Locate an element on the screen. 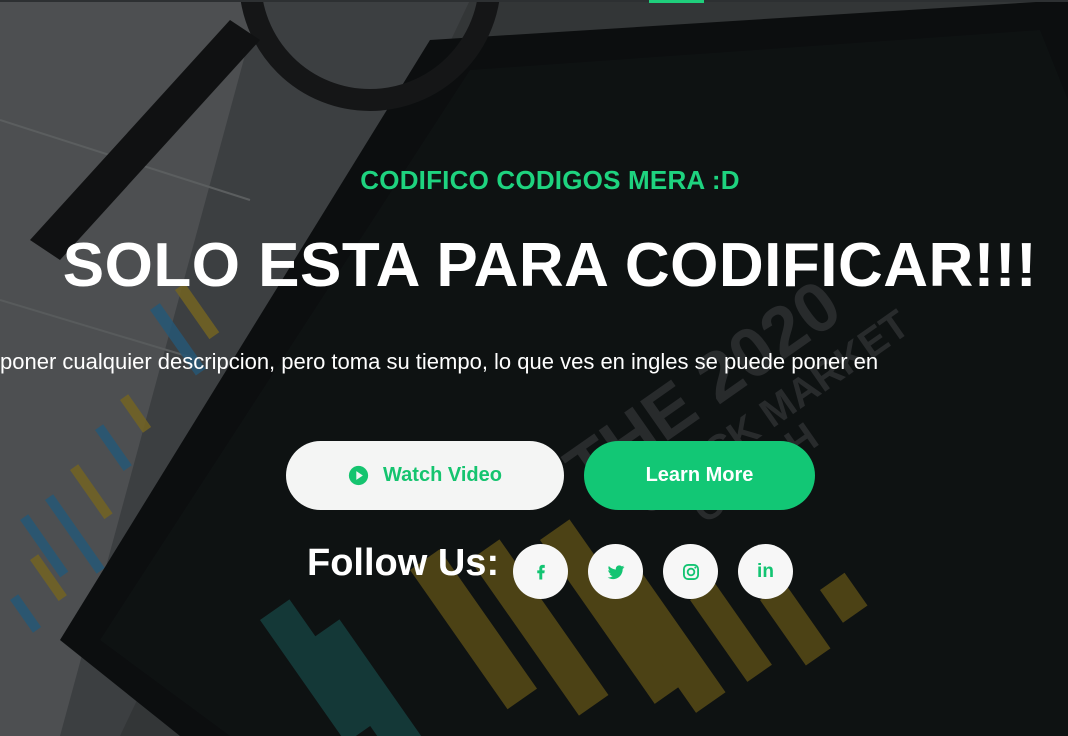 This screenshot has width=1068, height=736. instagram-icon is located at coordinates (690, 571).